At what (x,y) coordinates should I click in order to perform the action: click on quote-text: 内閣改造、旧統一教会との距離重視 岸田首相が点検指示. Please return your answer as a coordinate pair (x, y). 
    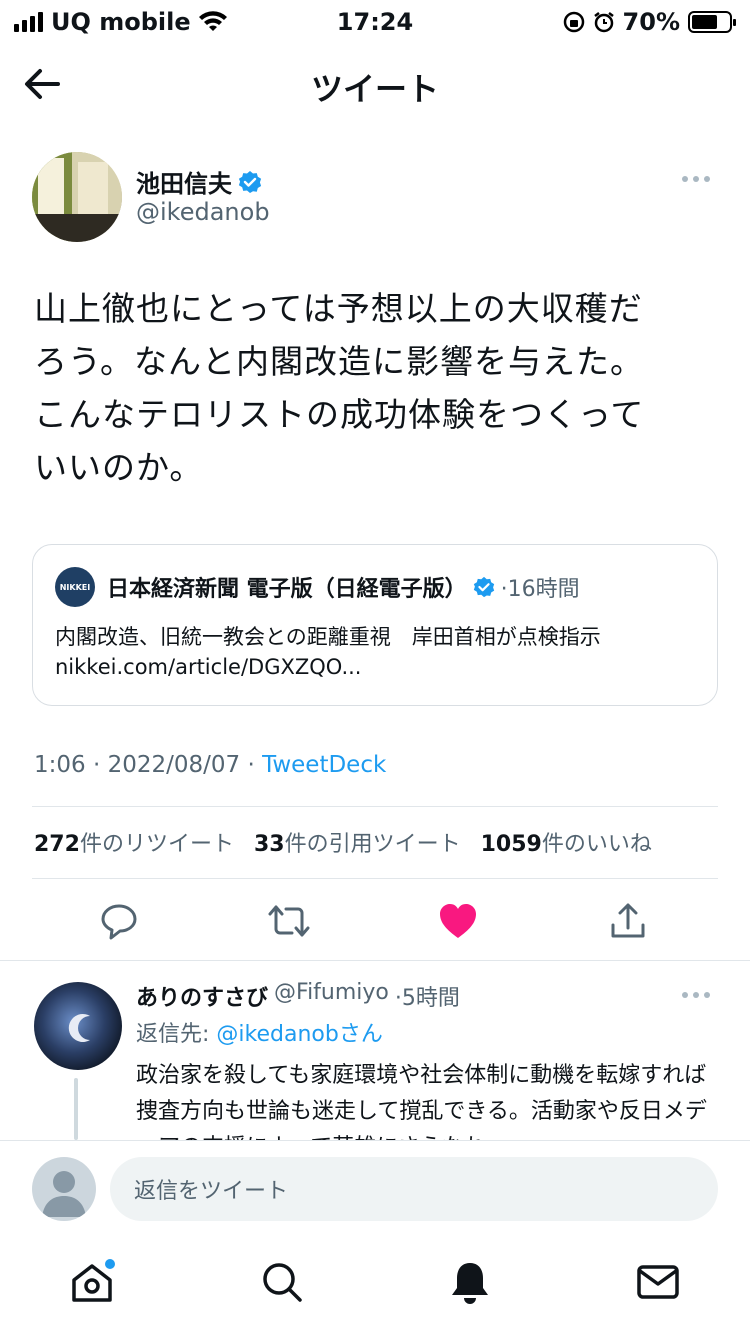
    Looking at the image, I should click on (328, 637).